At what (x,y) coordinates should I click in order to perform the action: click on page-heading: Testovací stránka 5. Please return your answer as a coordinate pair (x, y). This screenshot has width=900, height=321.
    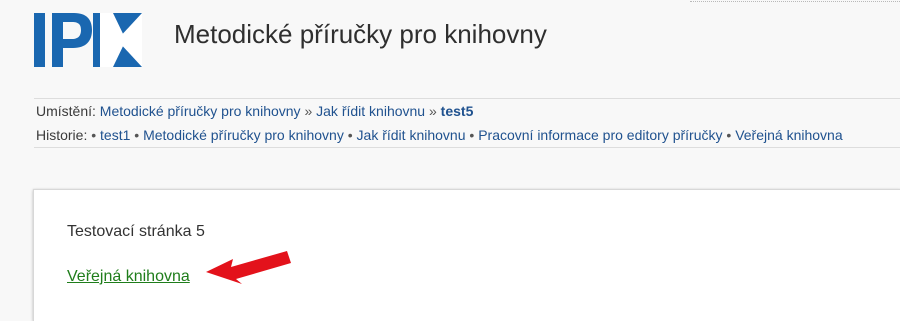
    Looking at the image, I should click on (136, 231).